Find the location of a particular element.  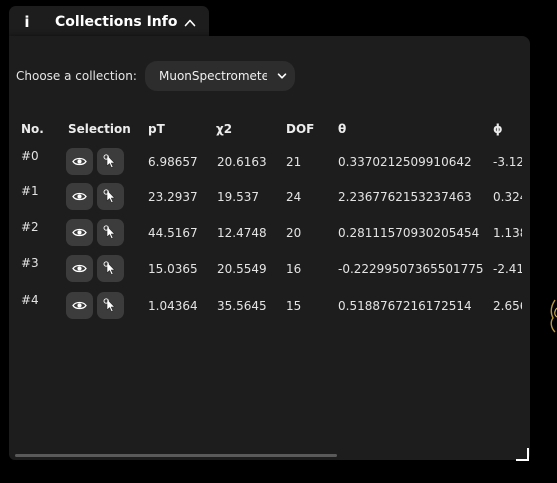

cell-phi: 2.656 is located at coordinates (507, 306).